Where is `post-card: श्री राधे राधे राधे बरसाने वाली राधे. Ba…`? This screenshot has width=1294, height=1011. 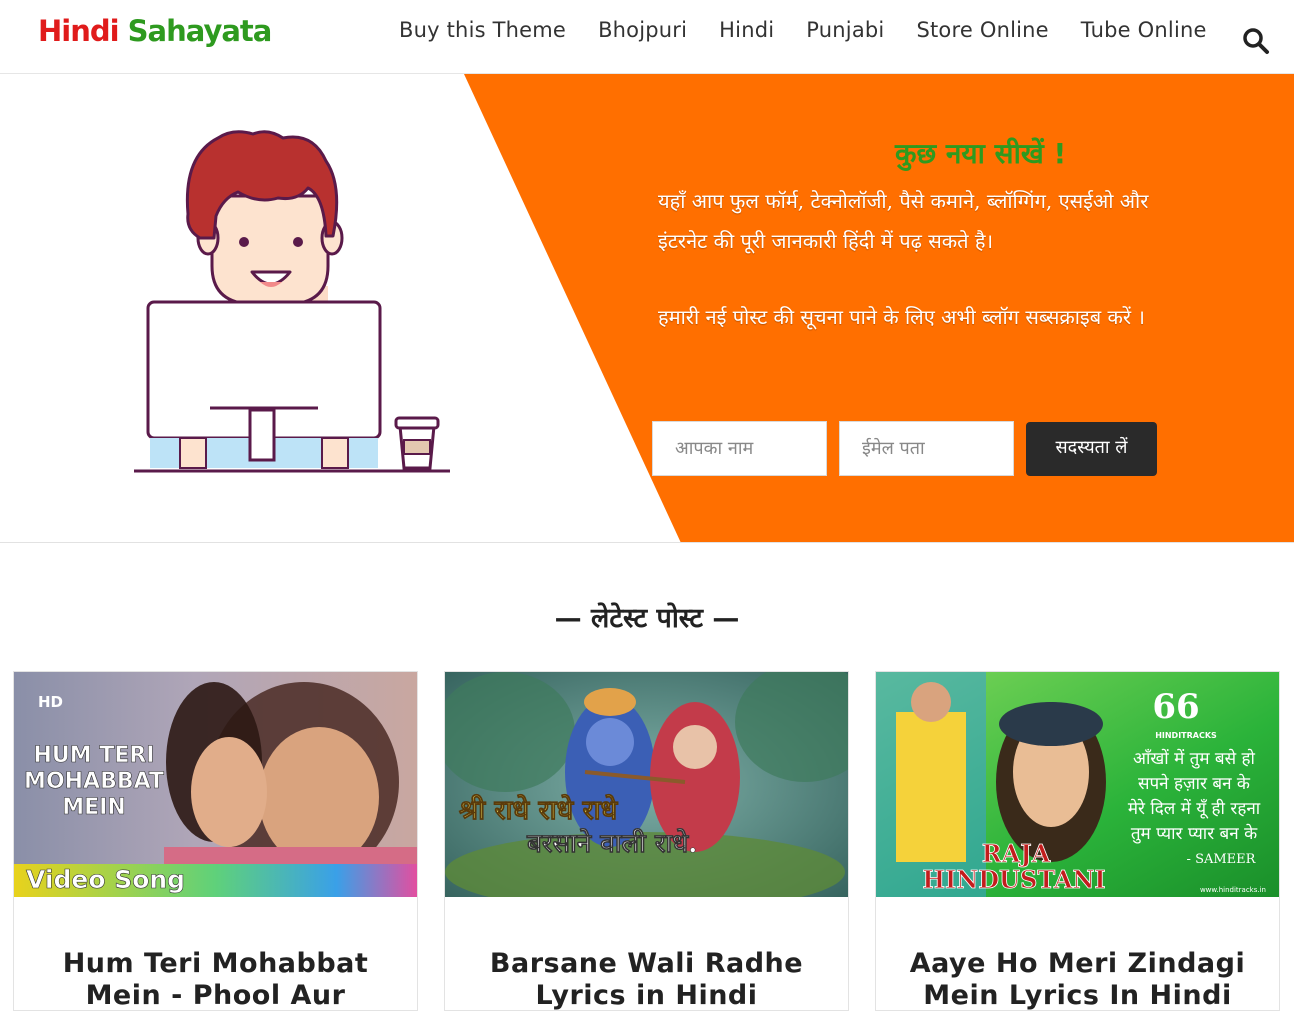
post-card: श्री राधे राधे राधे बरसाने वाली राधे. Ba… is located at coordinates (646, 841).